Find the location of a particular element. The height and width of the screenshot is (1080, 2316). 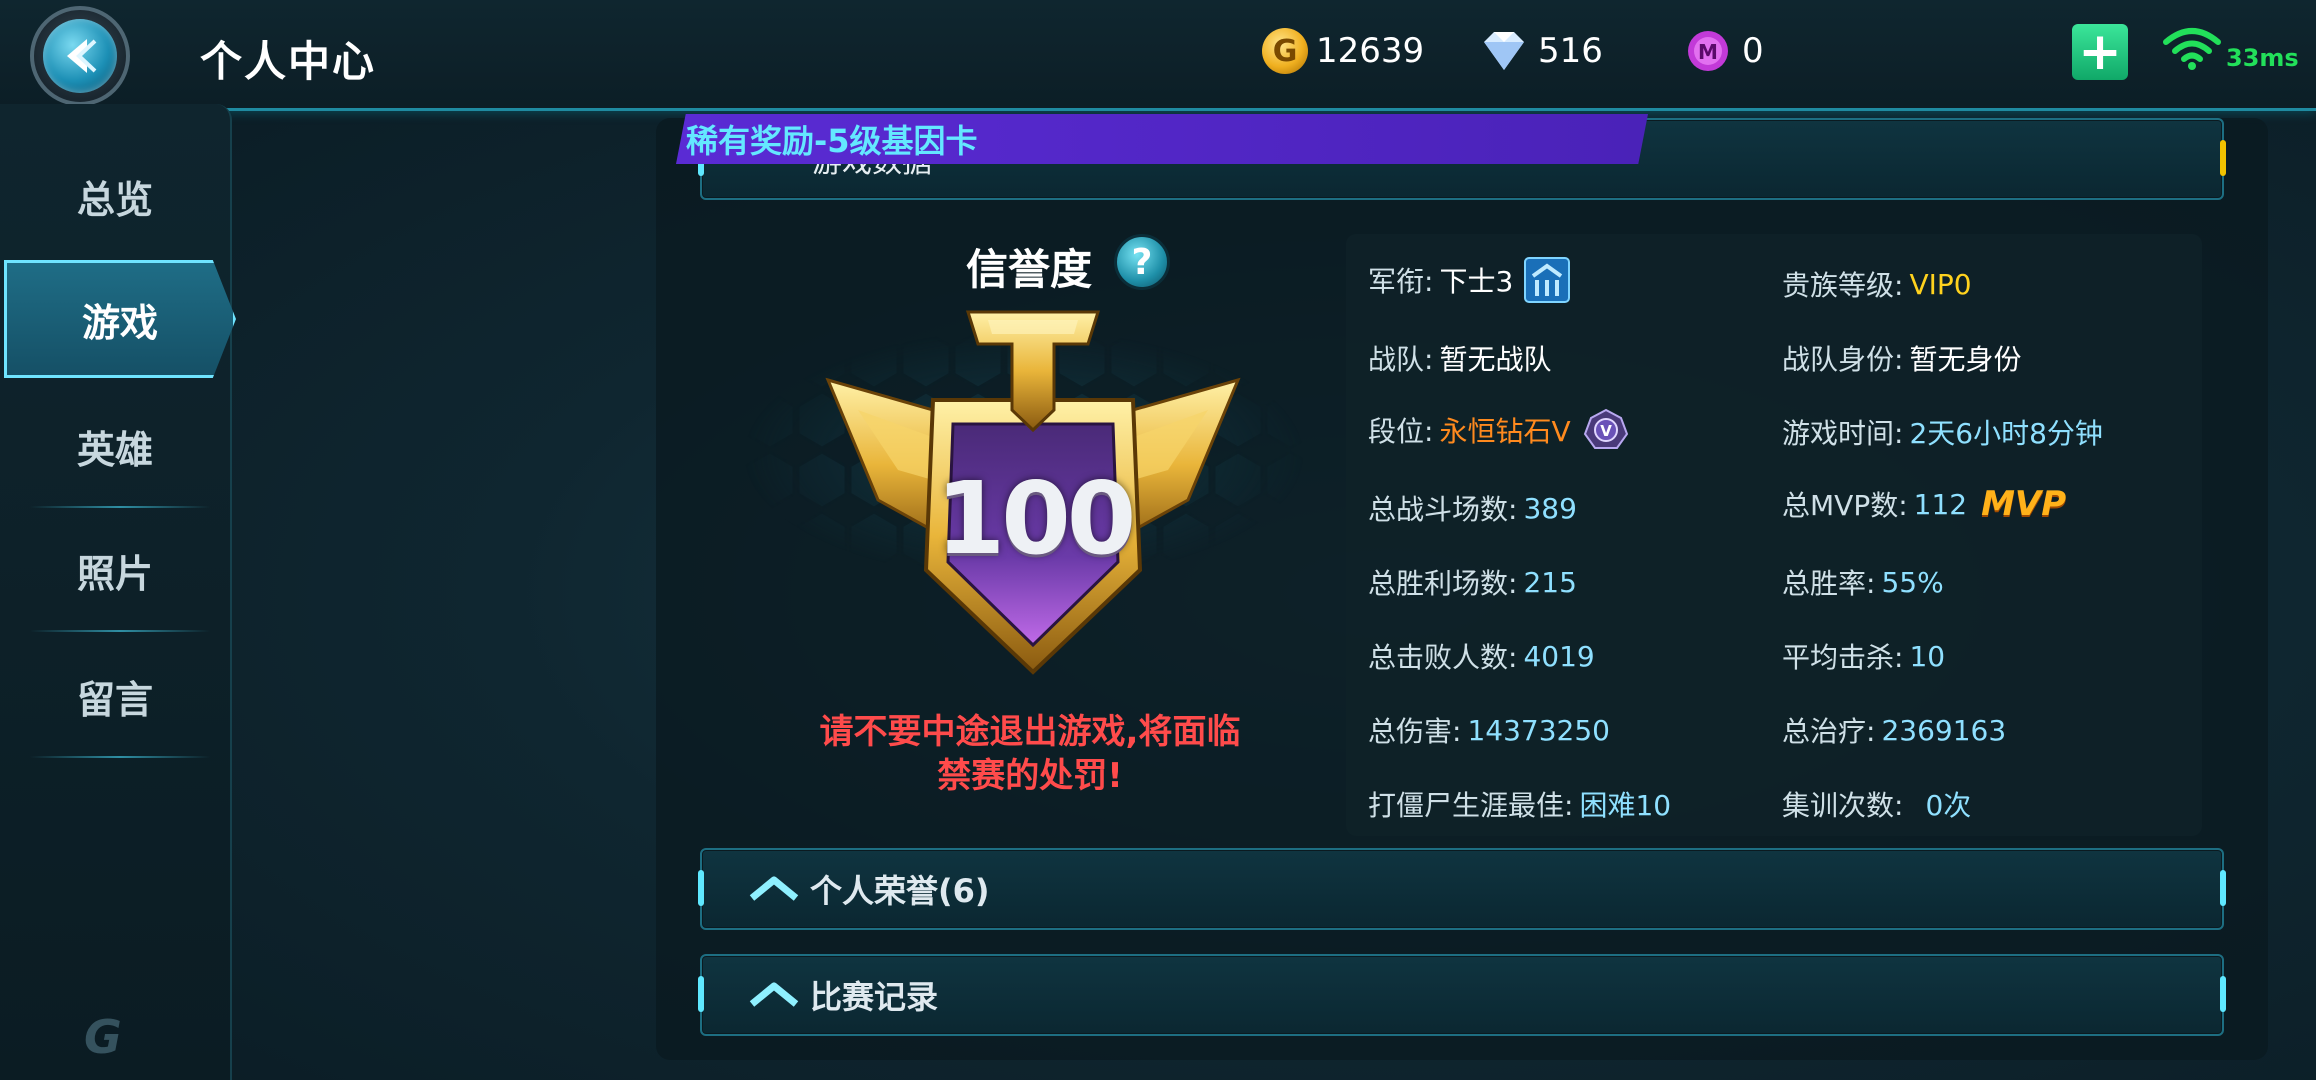

sidebar-item-label: 照片 is located at coordinates (114, 573).